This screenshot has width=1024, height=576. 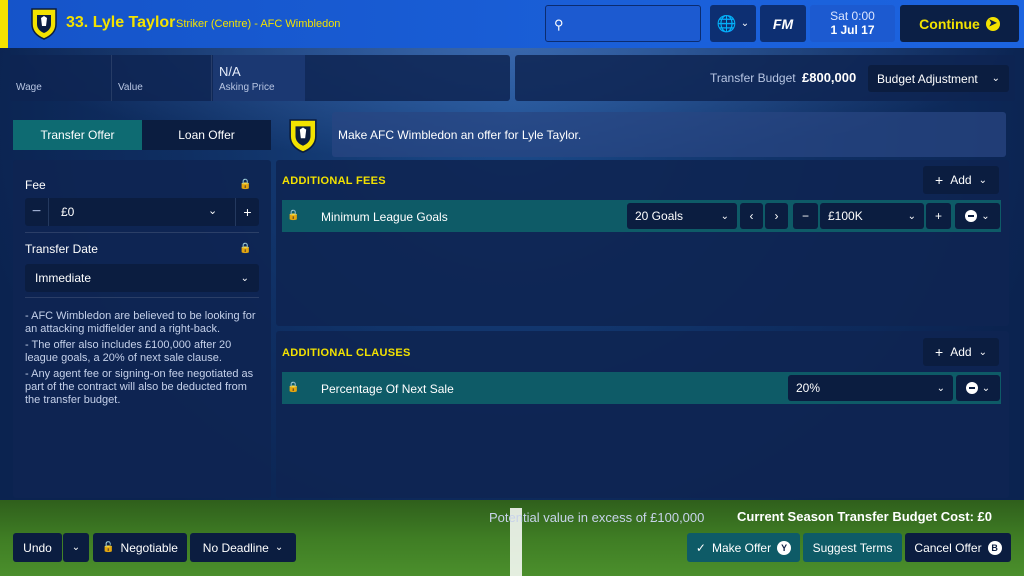 What do you see at coordinates (258, 24) in the screenshot?
I see `player-subtitle: Striker (Centre) - AFC Wimbledon` at bounding box center [258, 24].